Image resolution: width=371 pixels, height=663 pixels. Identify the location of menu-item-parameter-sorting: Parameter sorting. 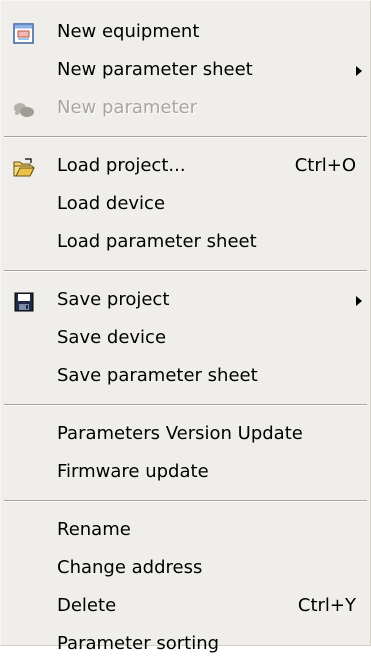
(185, 644).